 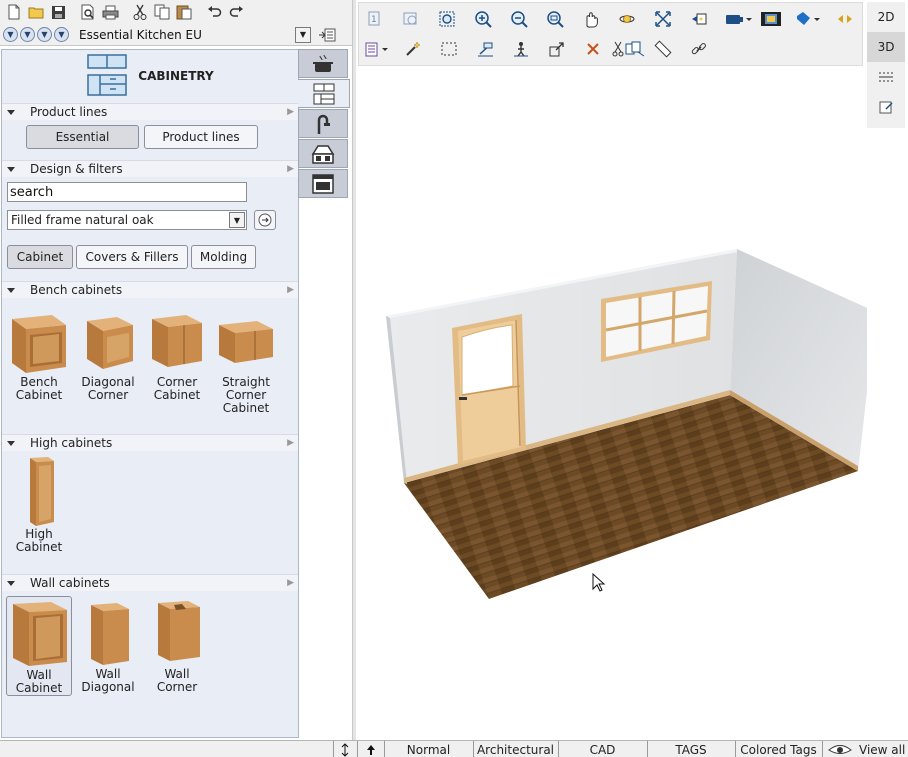 What do you see at coordinates (184, 12) in the screenshot?
I see `paste-icon` at bounding box center [184, 12].